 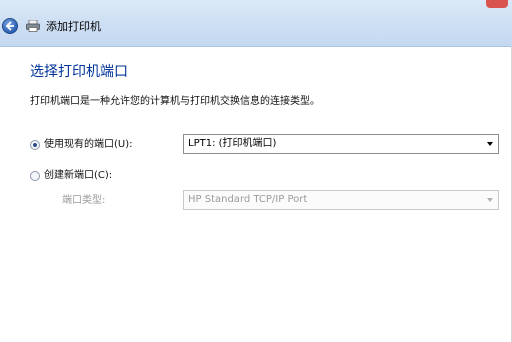 I want to click on create-new-port-radio, so click(x=35, y=176).